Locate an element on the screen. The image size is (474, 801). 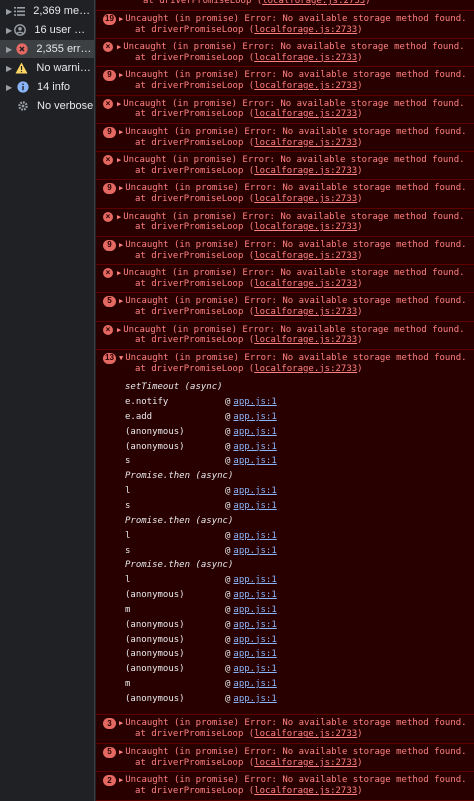
repeat-count-badge: 2 is located at coordinates (109, 781).